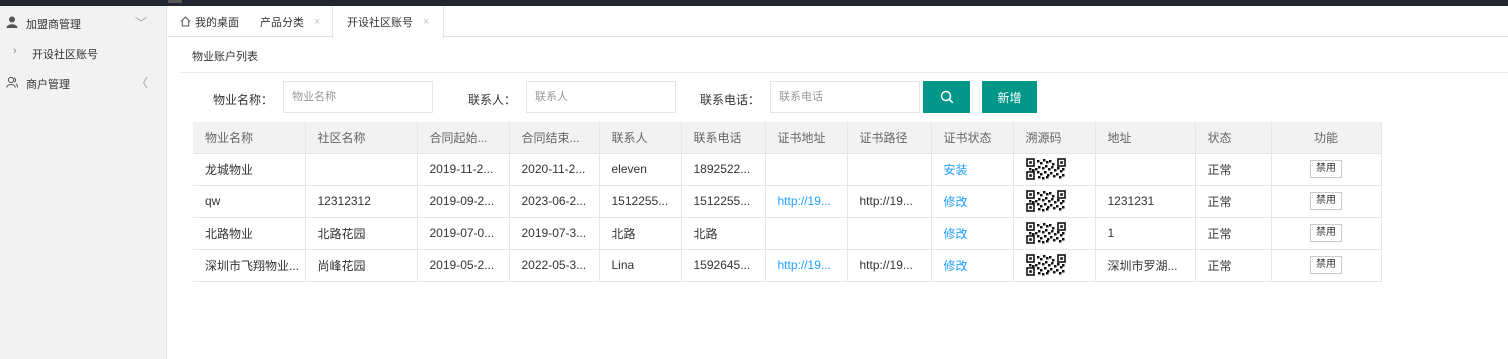  Describe the element at coordinates (225, 57) in the screenshot. I see `breadcrumb: 物业账户列表` at that location.